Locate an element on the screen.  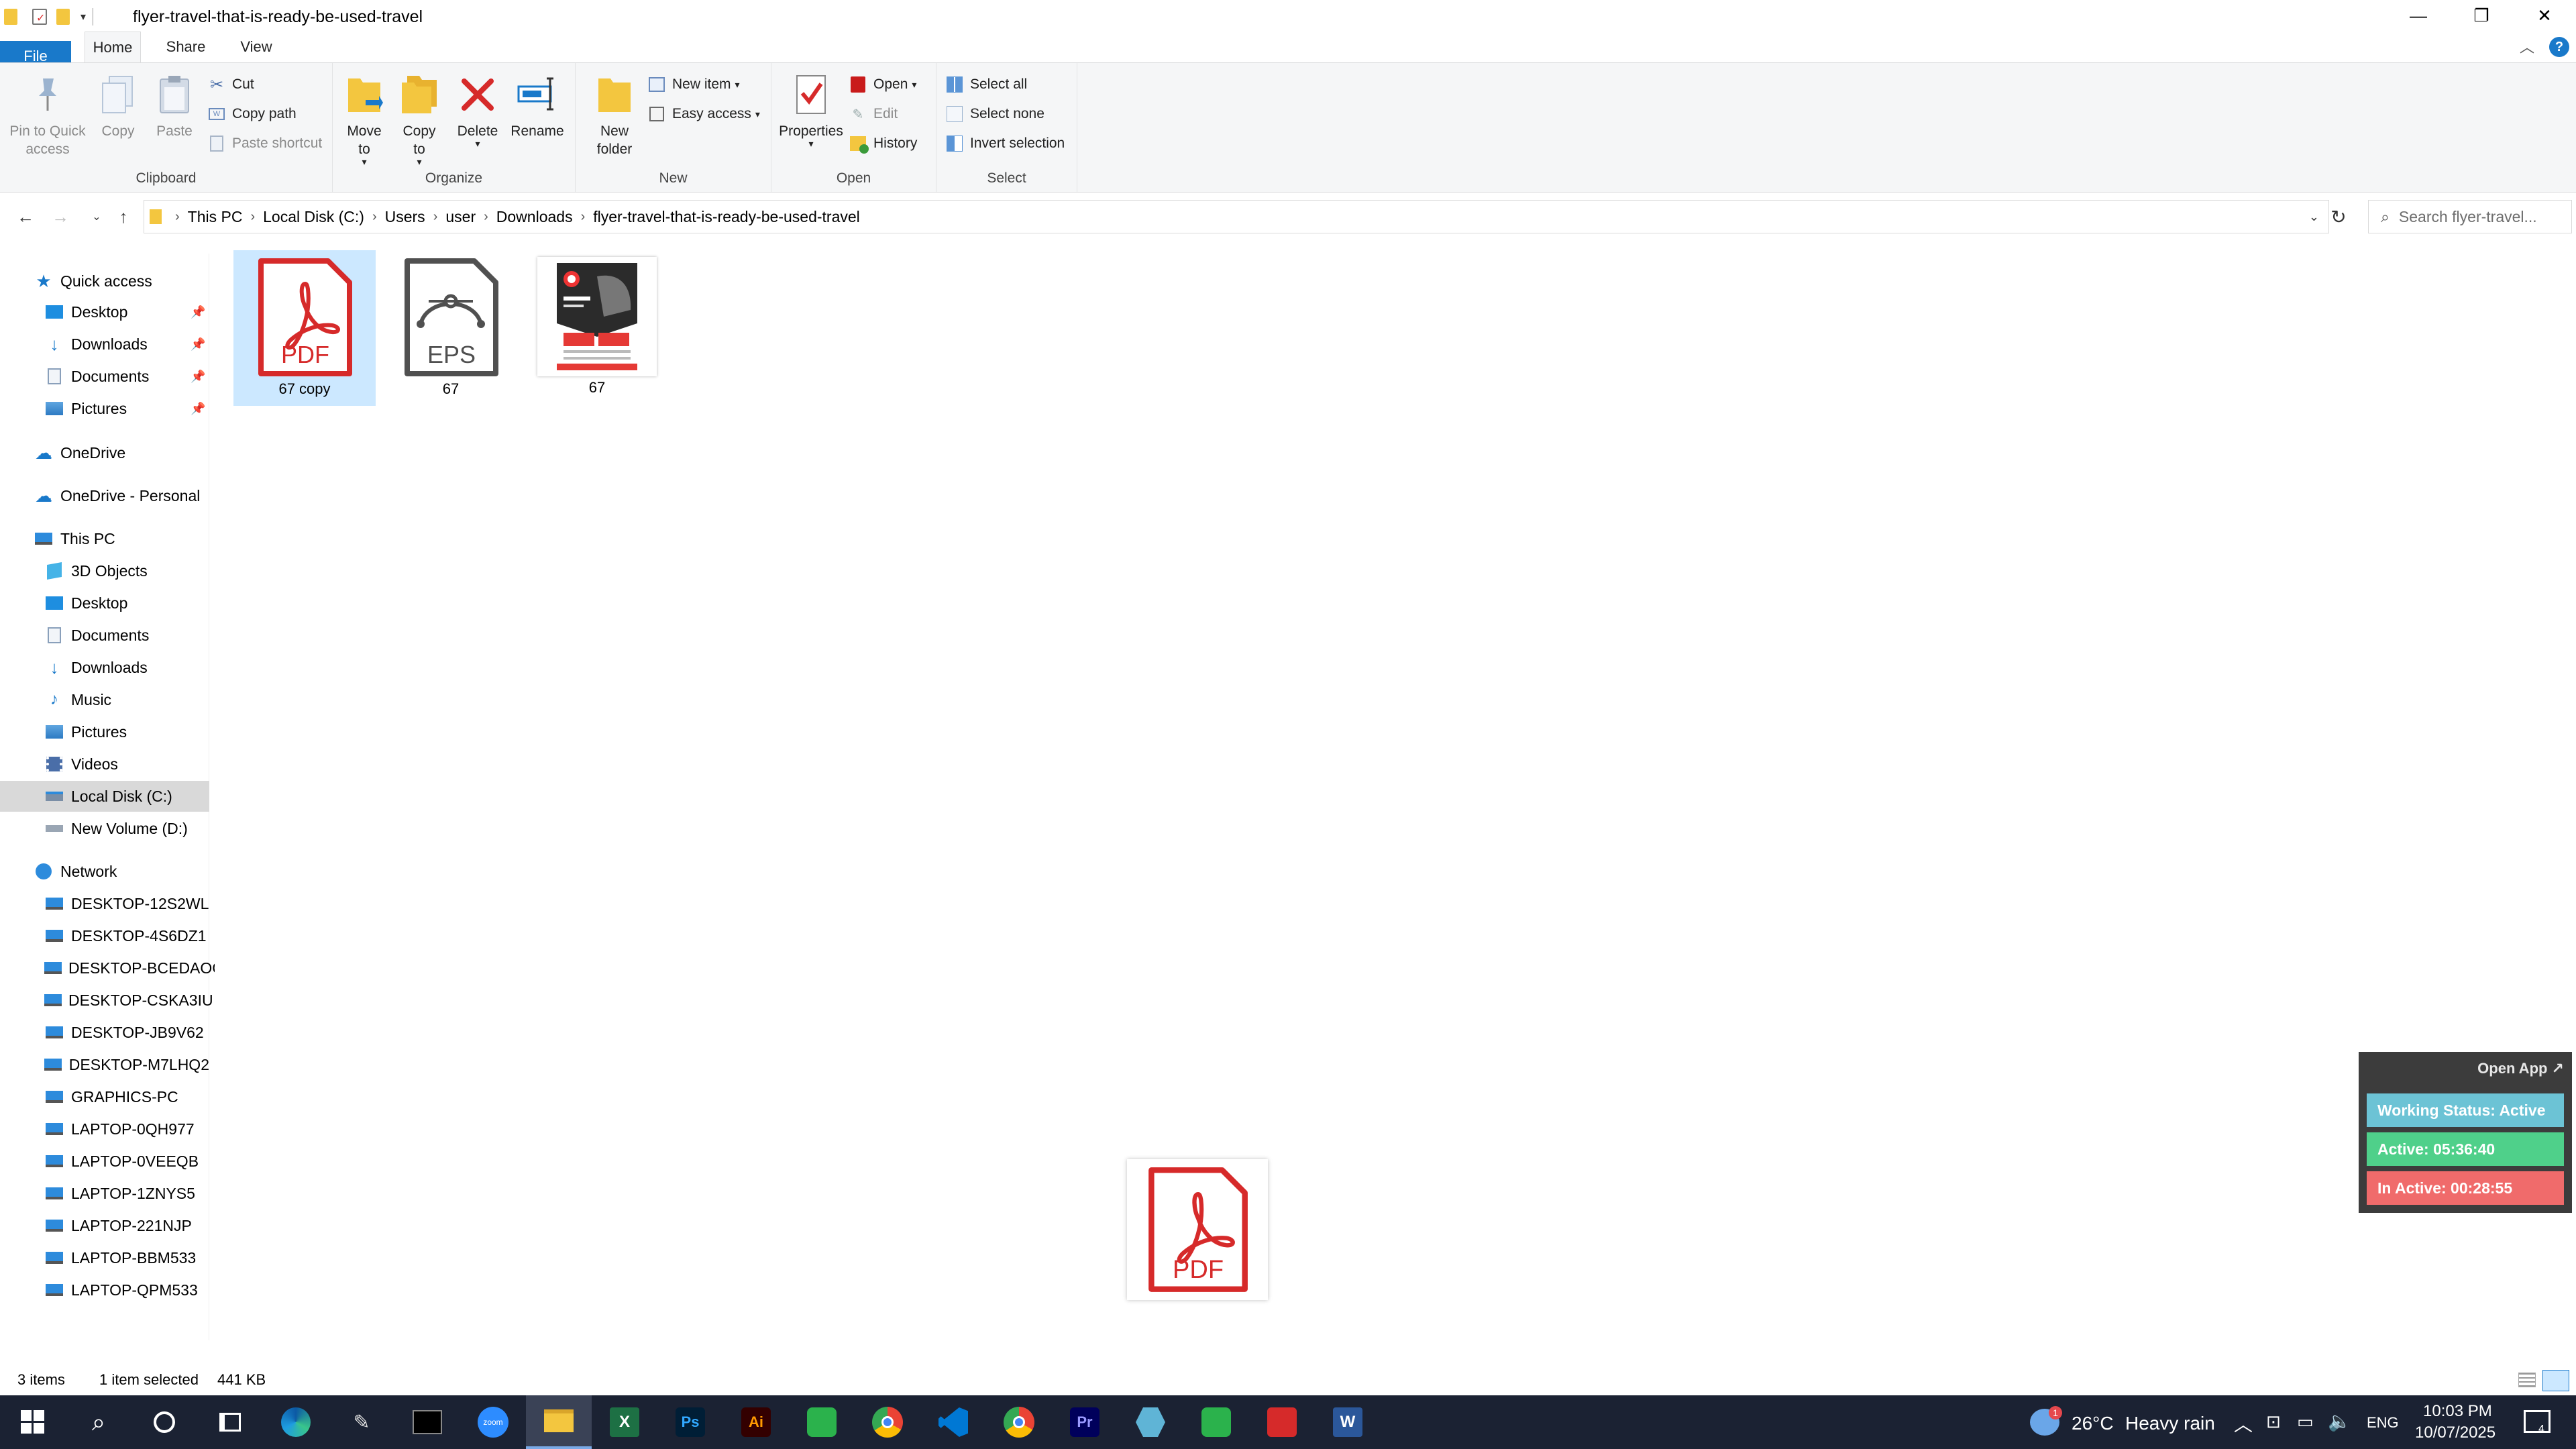
restore-button: ❐ is located at coordinates (2481, 15).